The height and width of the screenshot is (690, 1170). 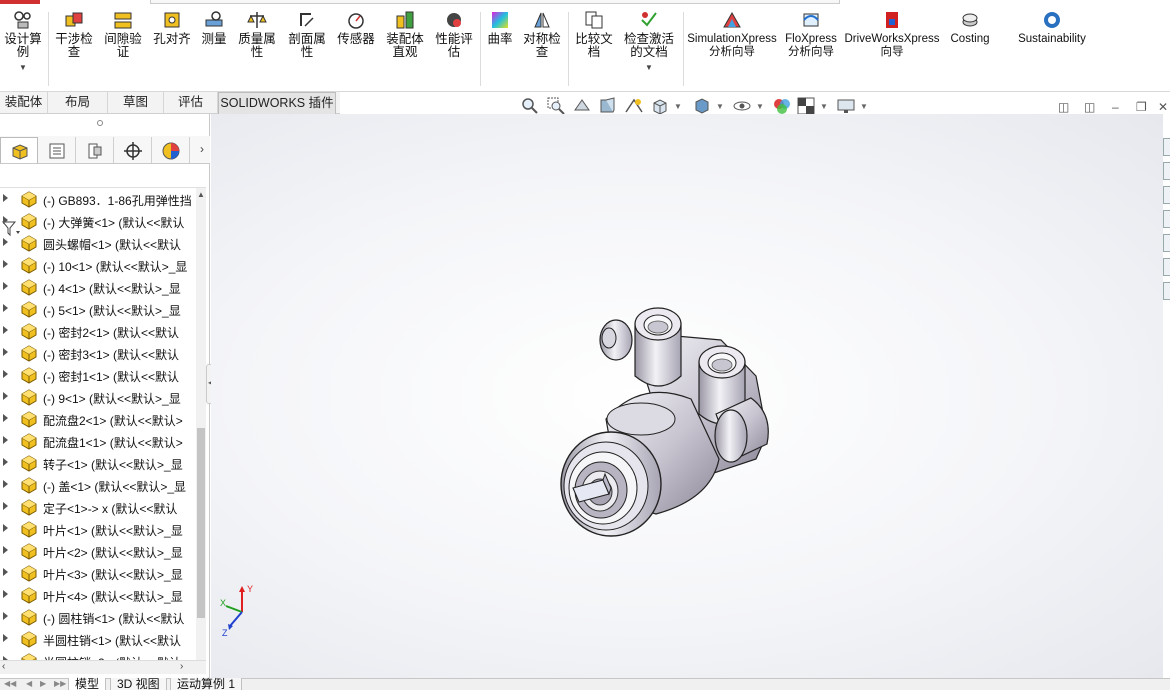 I want to click on task-pane-view-palette-icon, so click(x=1166, y=243).